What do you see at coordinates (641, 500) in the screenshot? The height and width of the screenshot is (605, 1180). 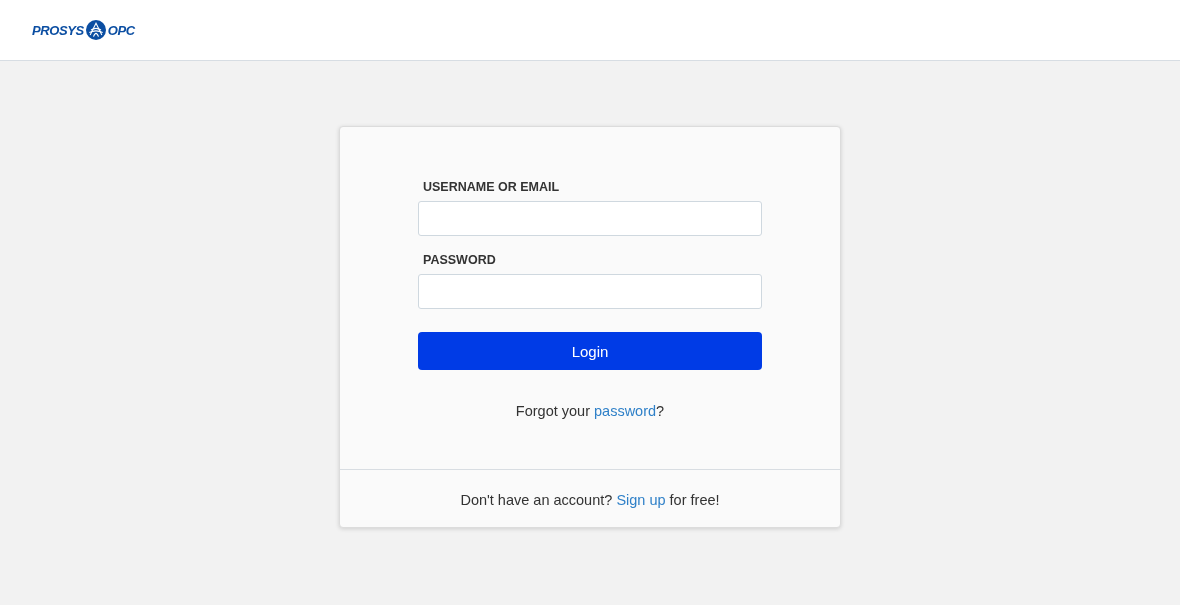 I see `signup-link: Sign up` at bounding box center [641, 500].